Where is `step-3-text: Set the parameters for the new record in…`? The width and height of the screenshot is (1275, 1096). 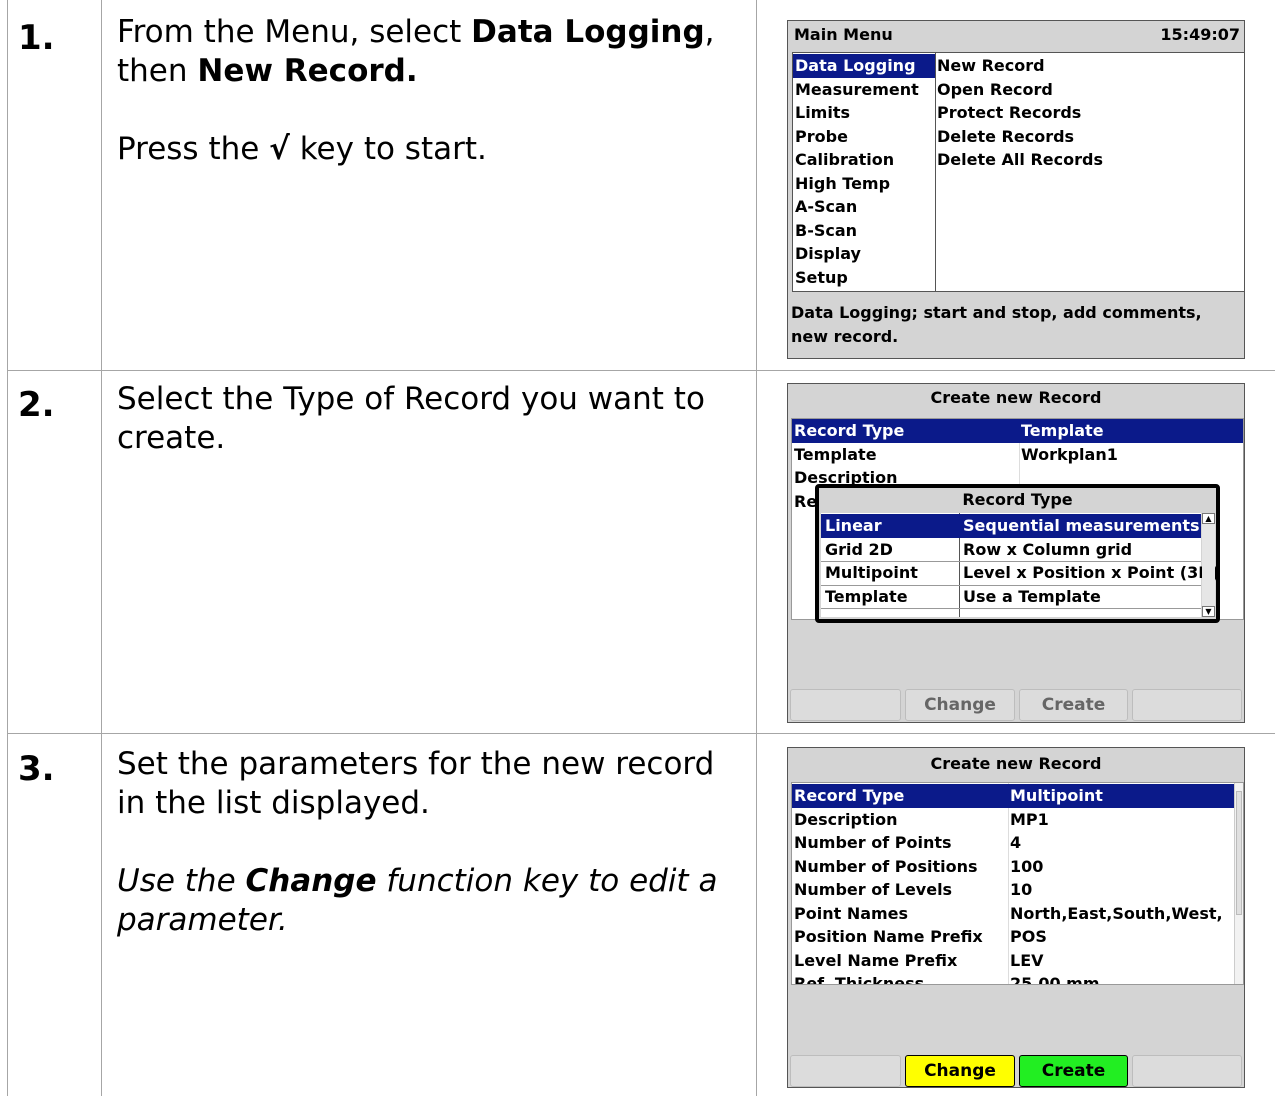
step-3-text: Set the parameters for the new record in… is located at coordinates (417, 842).